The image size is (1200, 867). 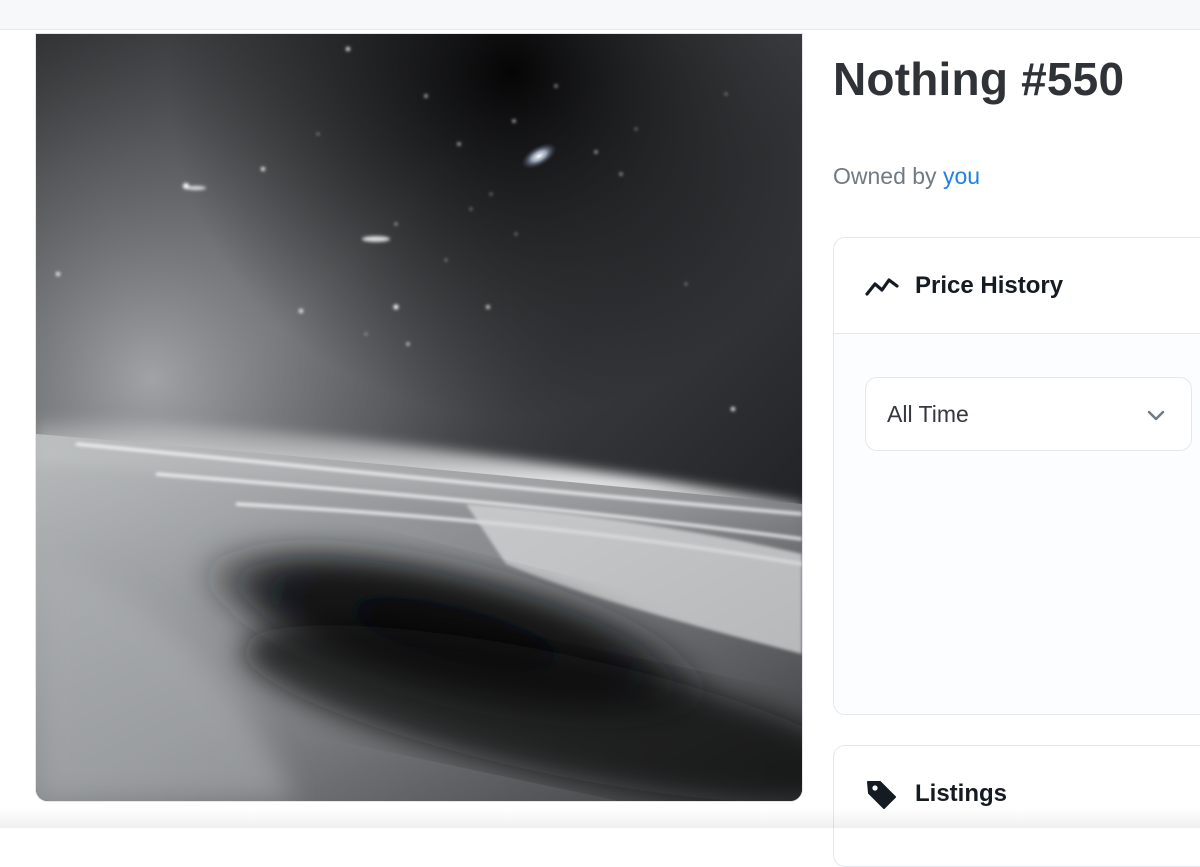 What do you see at coordinates (885, 176) in the screenshot?
I see `owner-prefix: Owned by` at bounding box center [885, 176].